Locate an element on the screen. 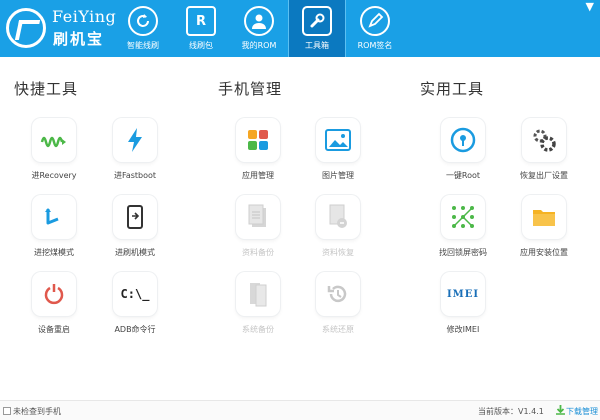  gears-icon is located at coordinates (544, 140).